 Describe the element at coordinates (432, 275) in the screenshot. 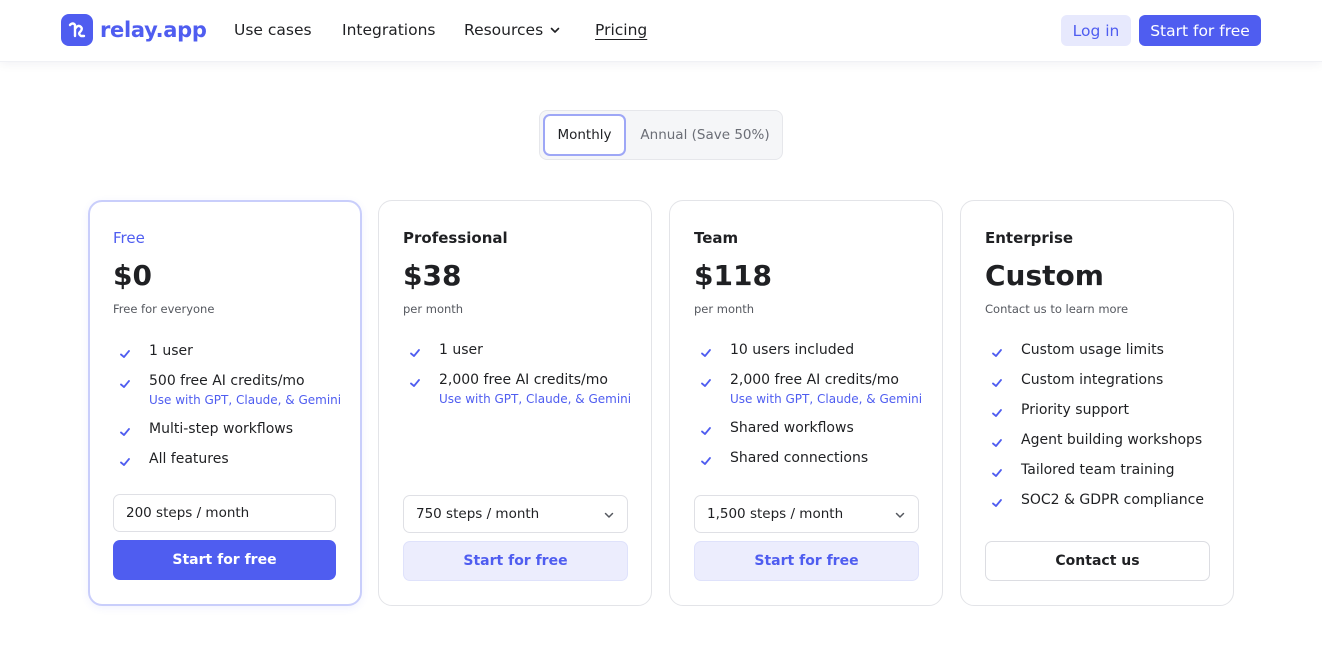

I see `plan-price: $38` at that location.